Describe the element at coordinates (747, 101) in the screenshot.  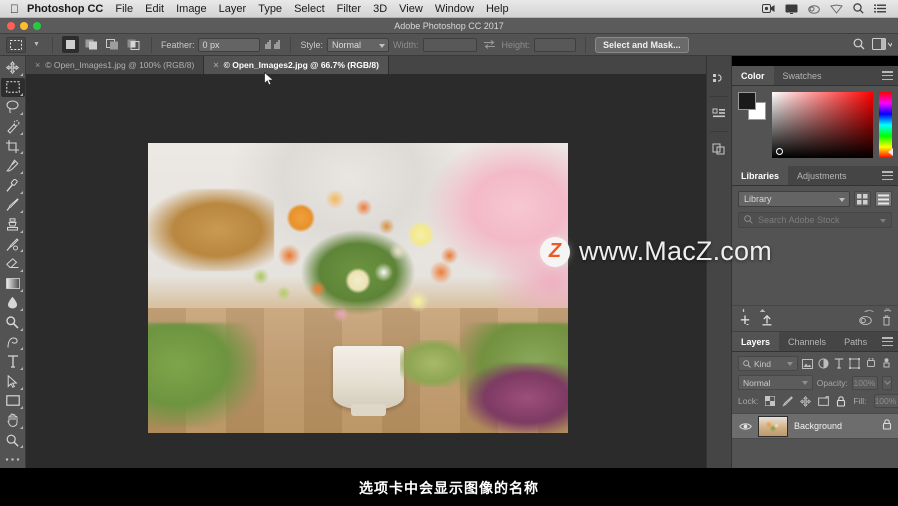
I see `foreground-color-chip` at that location.